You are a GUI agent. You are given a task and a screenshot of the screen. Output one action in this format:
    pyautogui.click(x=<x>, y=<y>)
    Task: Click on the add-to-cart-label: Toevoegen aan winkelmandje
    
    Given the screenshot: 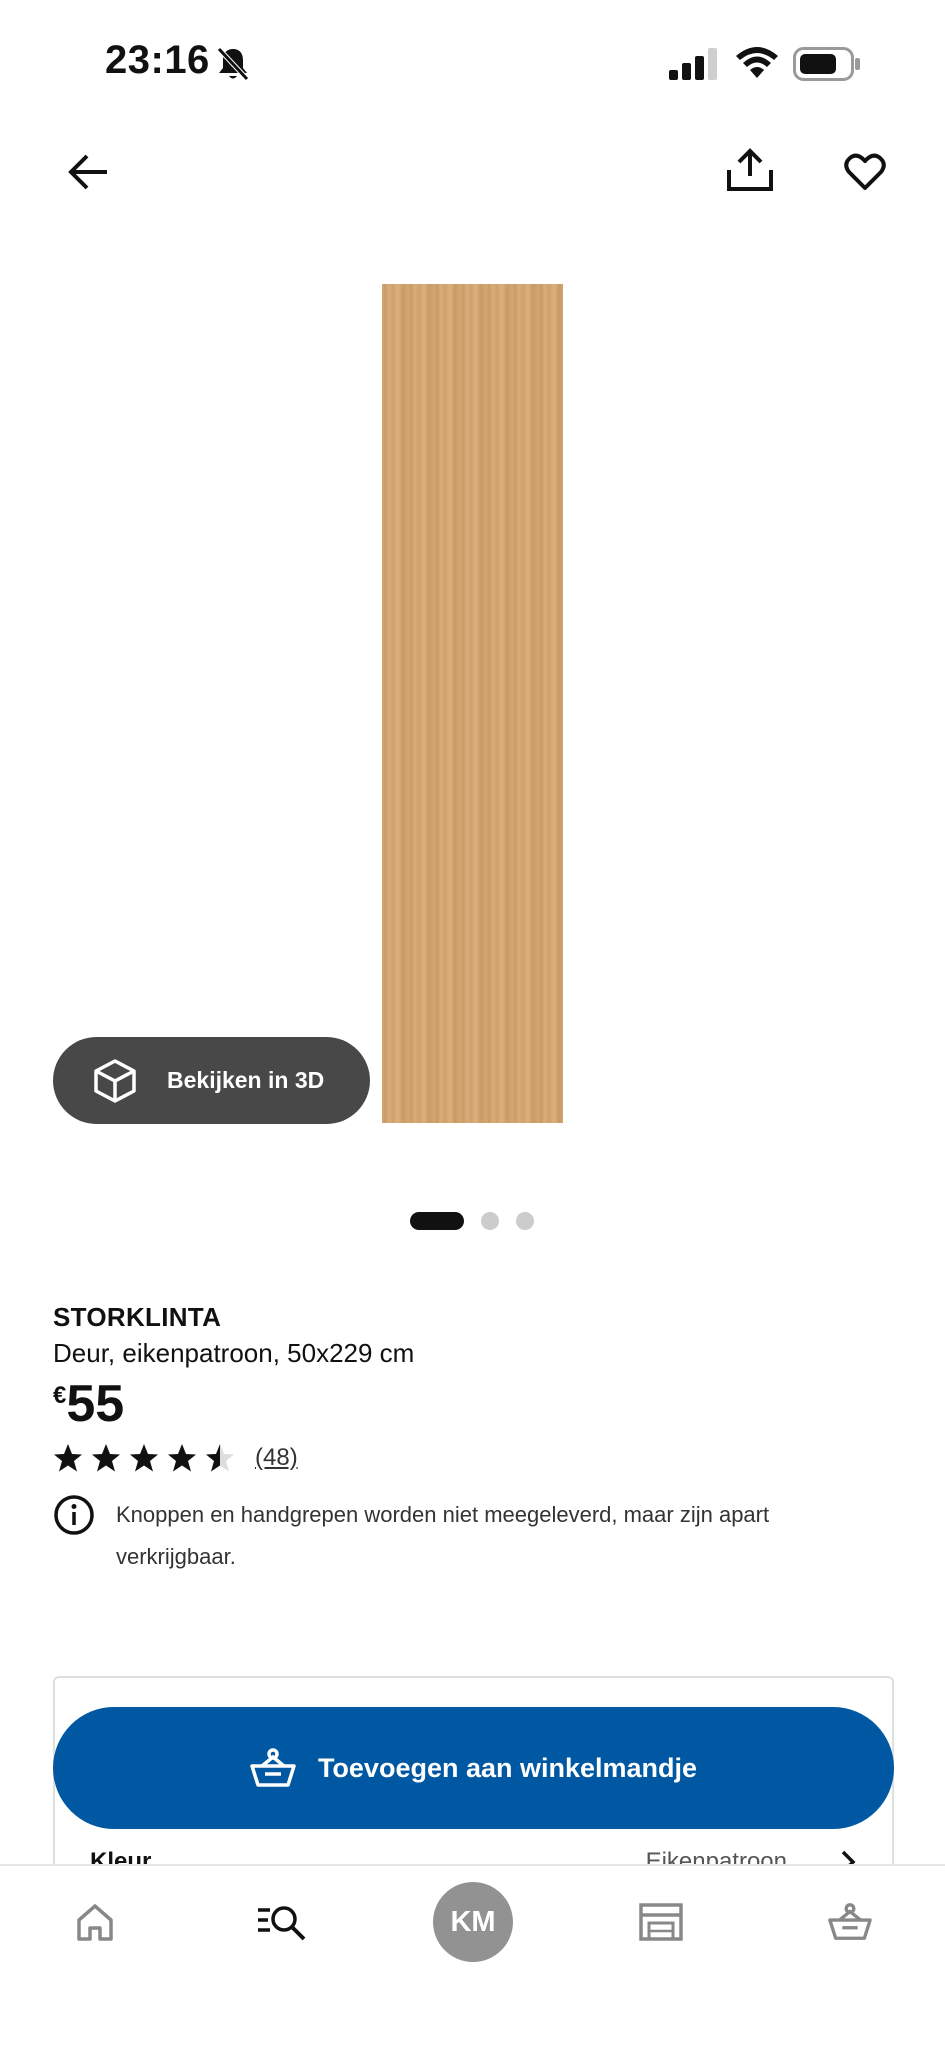 What is the action you would take?
    pyautogui.click(x=507, y=1767)
    